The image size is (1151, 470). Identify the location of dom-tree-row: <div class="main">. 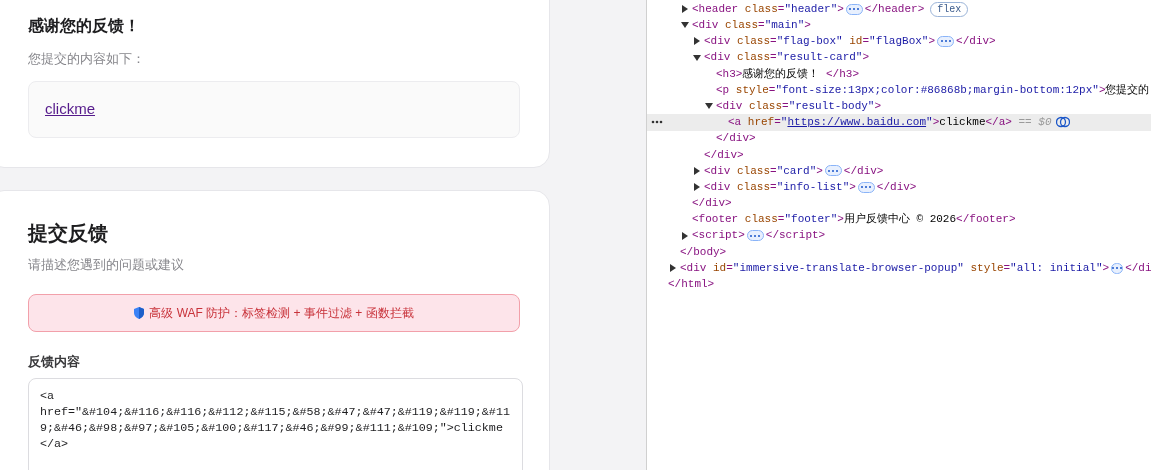
(899, 25).